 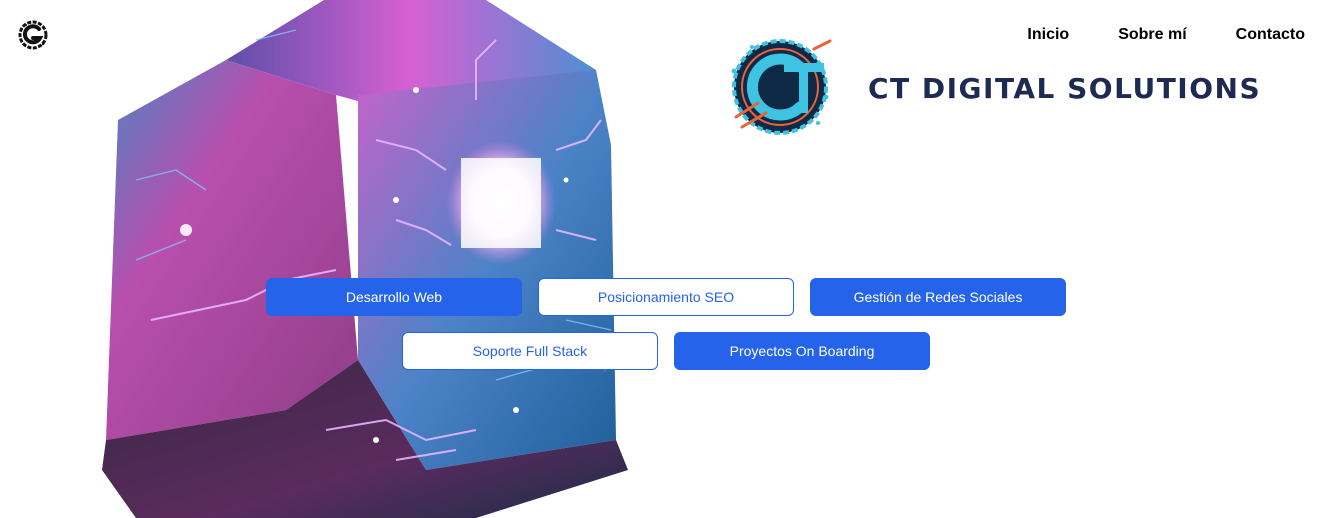 What do you see at coordinates (394, 297) in the screenshot?
I see `desarrollo-web-button: Desarrollo Web` at bounding box center [394, 297].